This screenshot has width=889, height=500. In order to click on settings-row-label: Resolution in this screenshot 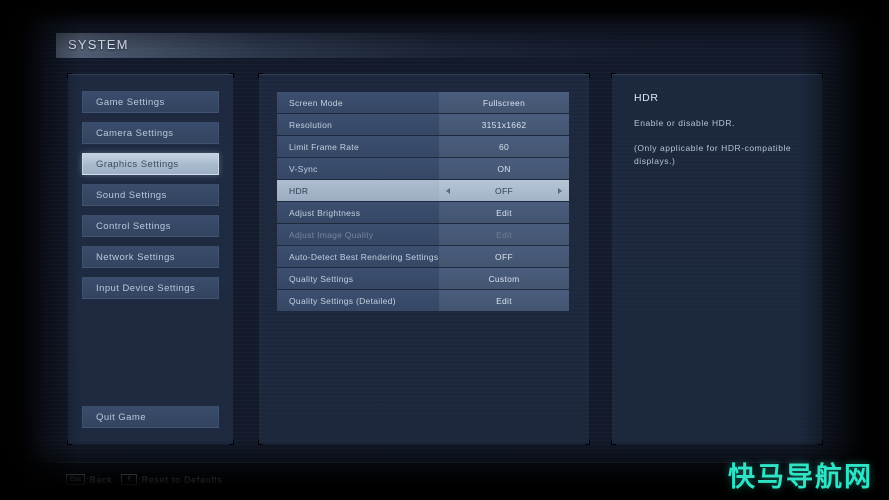, I will do `click(358, 124)`.